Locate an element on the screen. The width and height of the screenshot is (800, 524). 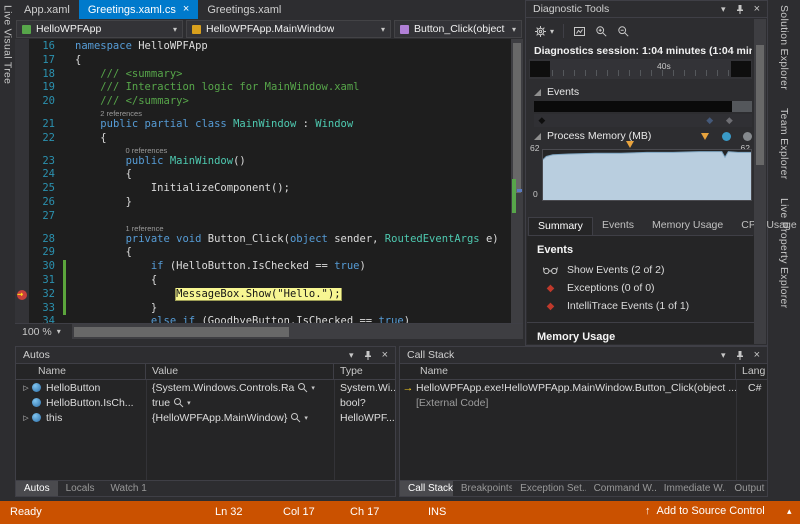
side-tab-team-explorer: Team Explorer is located at coordinates (784, 144).